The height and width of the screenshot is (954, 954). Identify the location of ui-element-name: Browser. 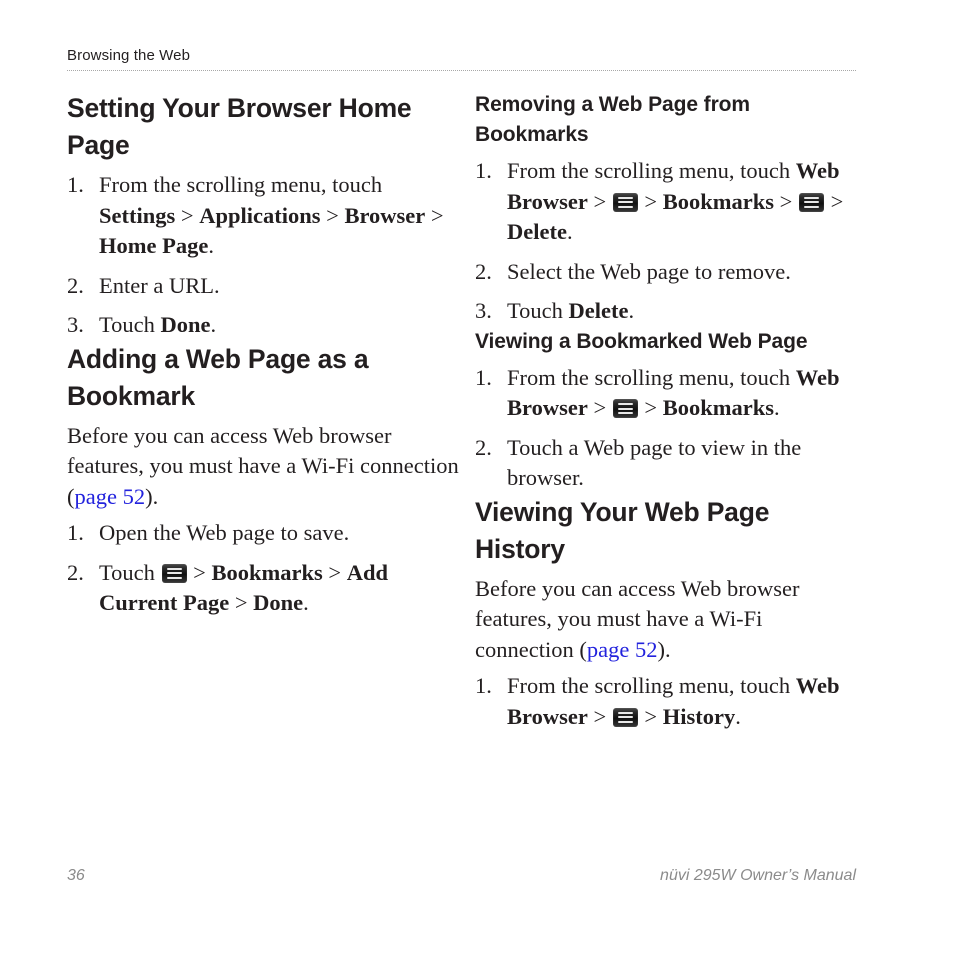
(385, 215).